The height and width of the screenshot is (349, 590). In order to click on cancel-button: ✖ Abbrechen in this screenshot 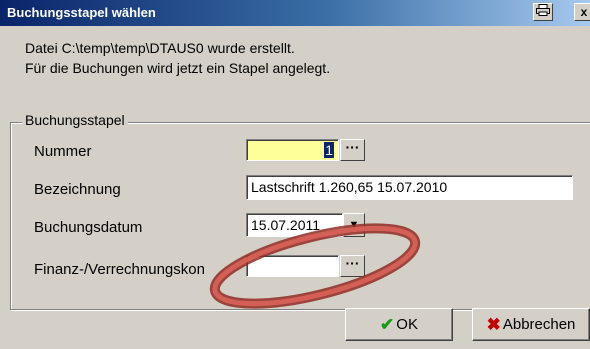, I will do `click(531, 324)`.